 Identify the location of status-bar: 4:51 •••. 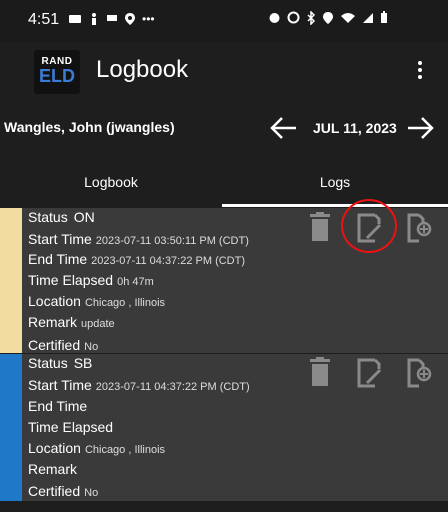
(224, 21).